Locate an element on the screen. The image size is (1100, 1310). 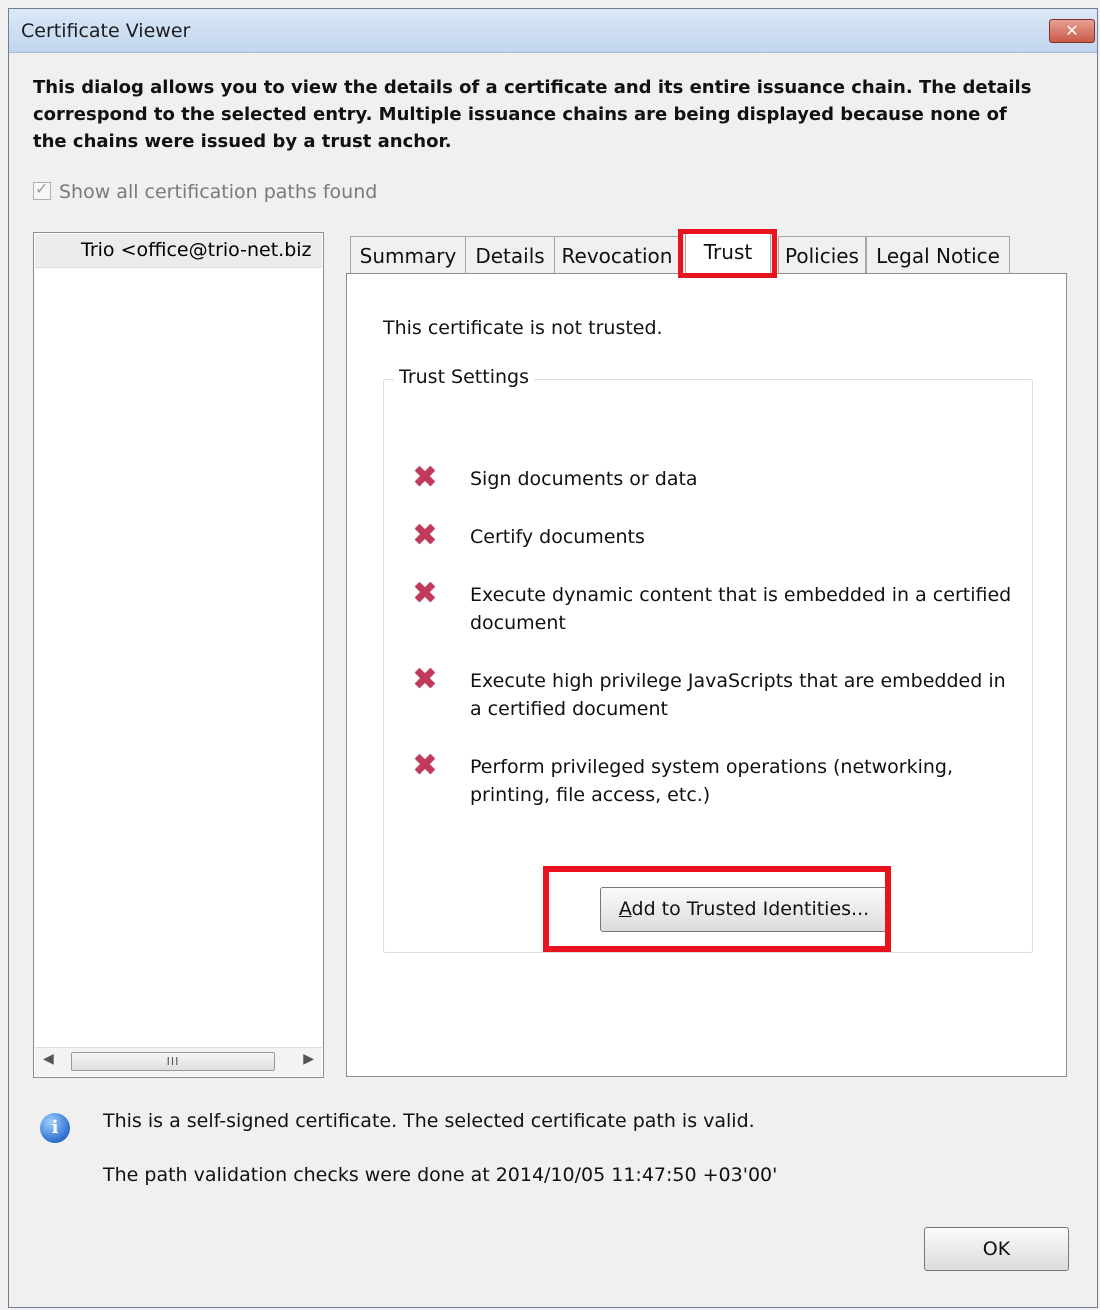
tab-label: Legal Notice is located at coordinates (938, 256).